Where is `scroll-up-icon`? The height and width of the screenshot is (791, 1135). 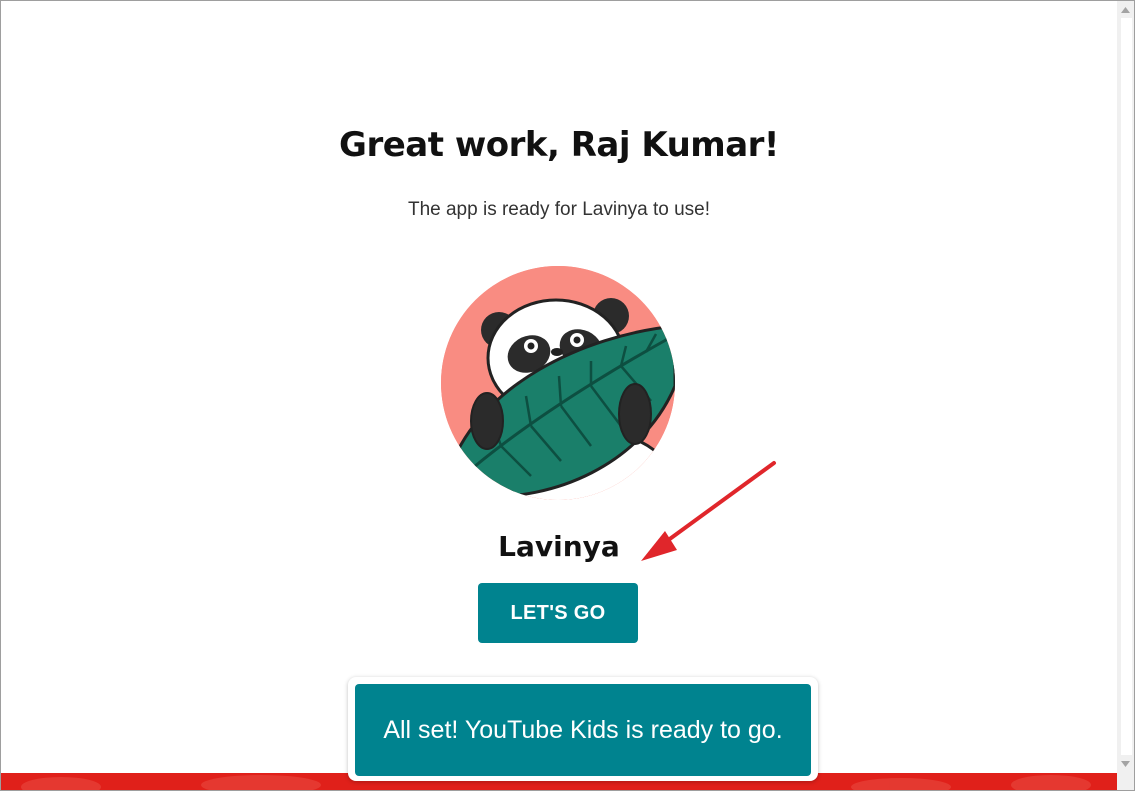 scroll-up-icon is located at coordinates (1125, 9).